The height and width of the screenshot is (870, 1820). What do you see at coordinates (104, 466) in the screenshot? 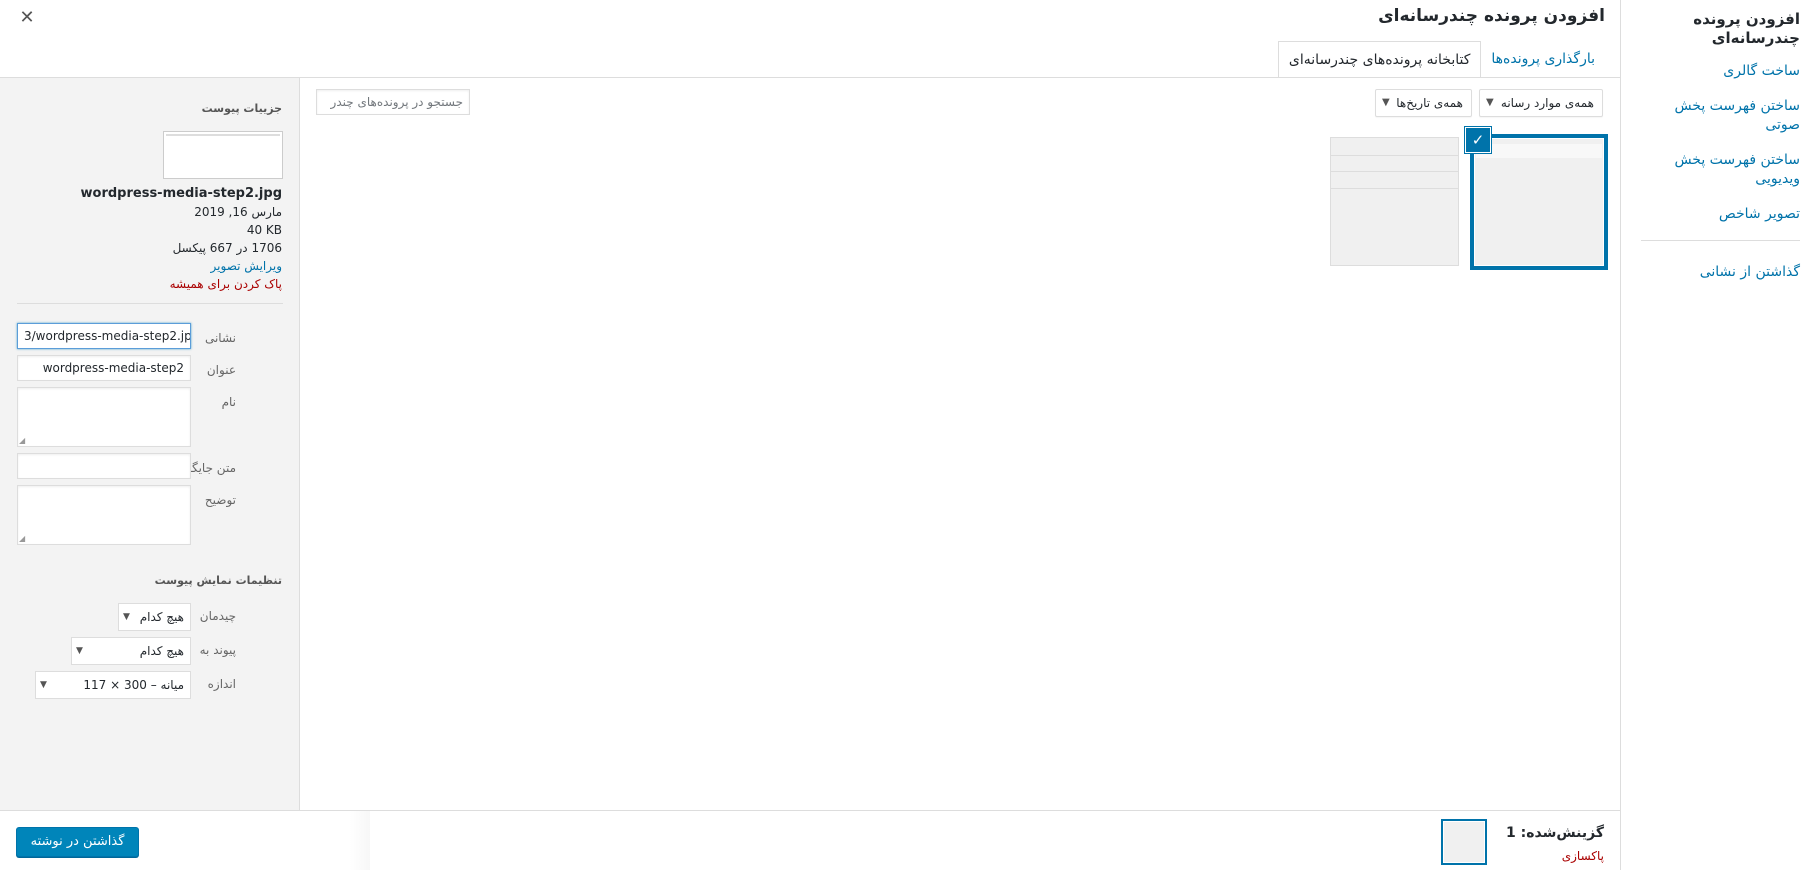
I see `alt-text-field` at bounding box center [104, 466].